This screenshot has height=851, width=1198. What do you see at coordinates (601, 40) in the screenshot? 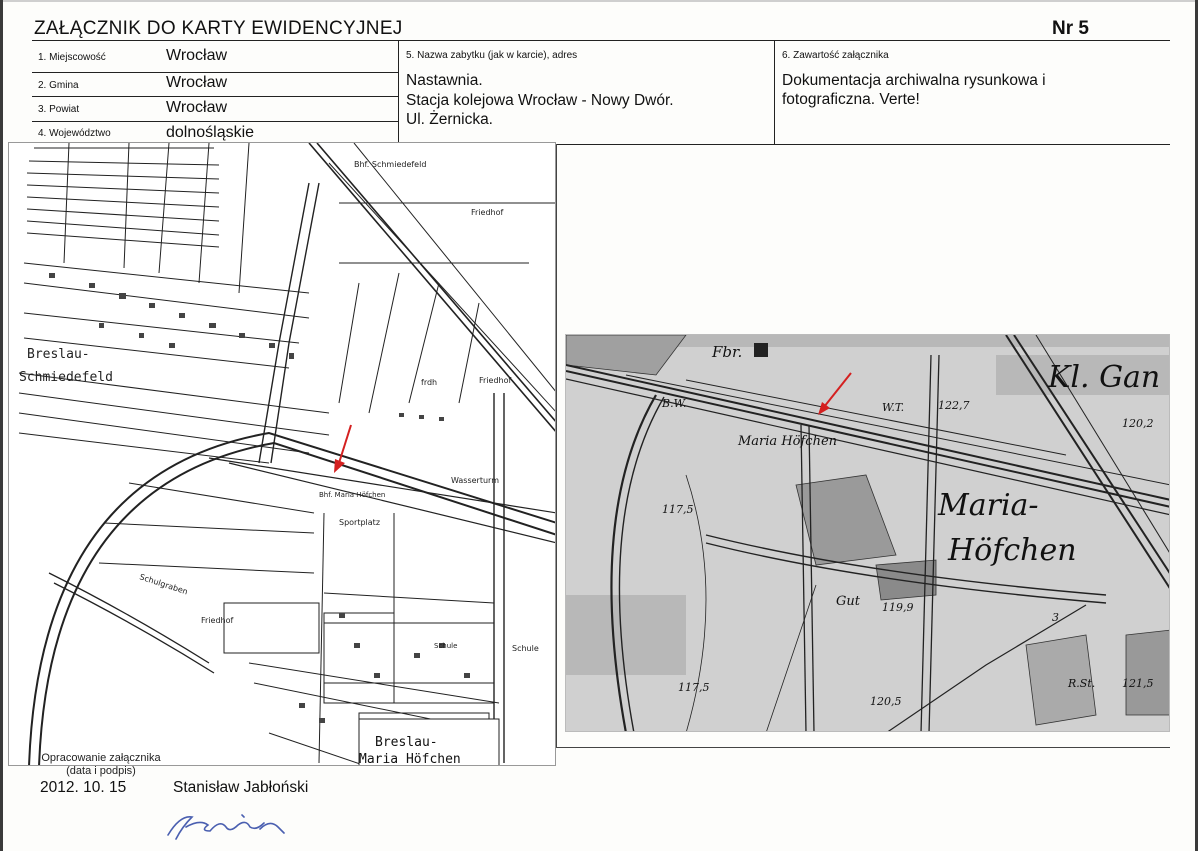
I see `rule-top` at bounding box center [601, 40].